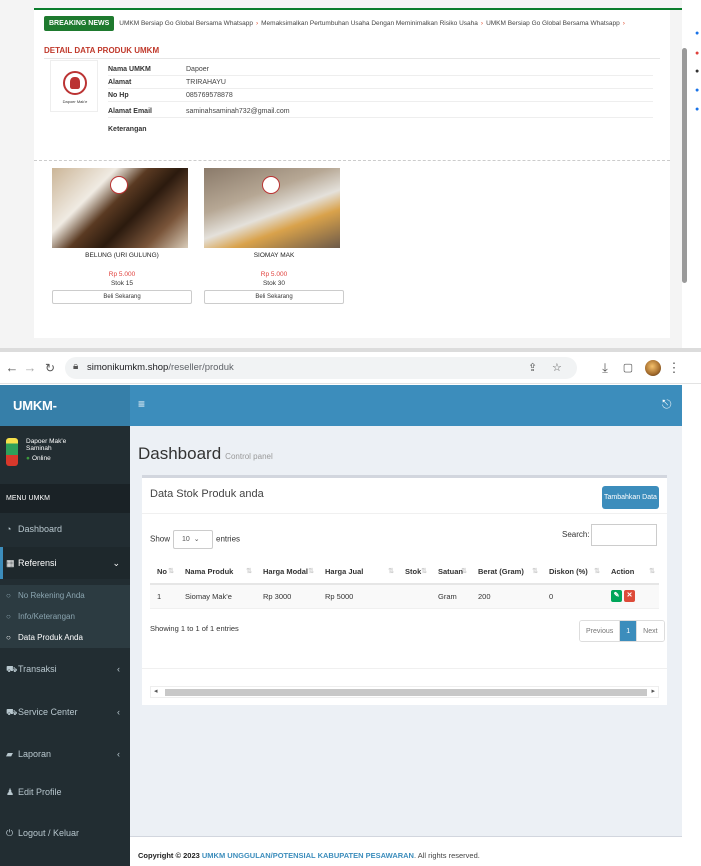 This screenshot has height=866, width=701. I want to click on search-input, so click(624, 535).